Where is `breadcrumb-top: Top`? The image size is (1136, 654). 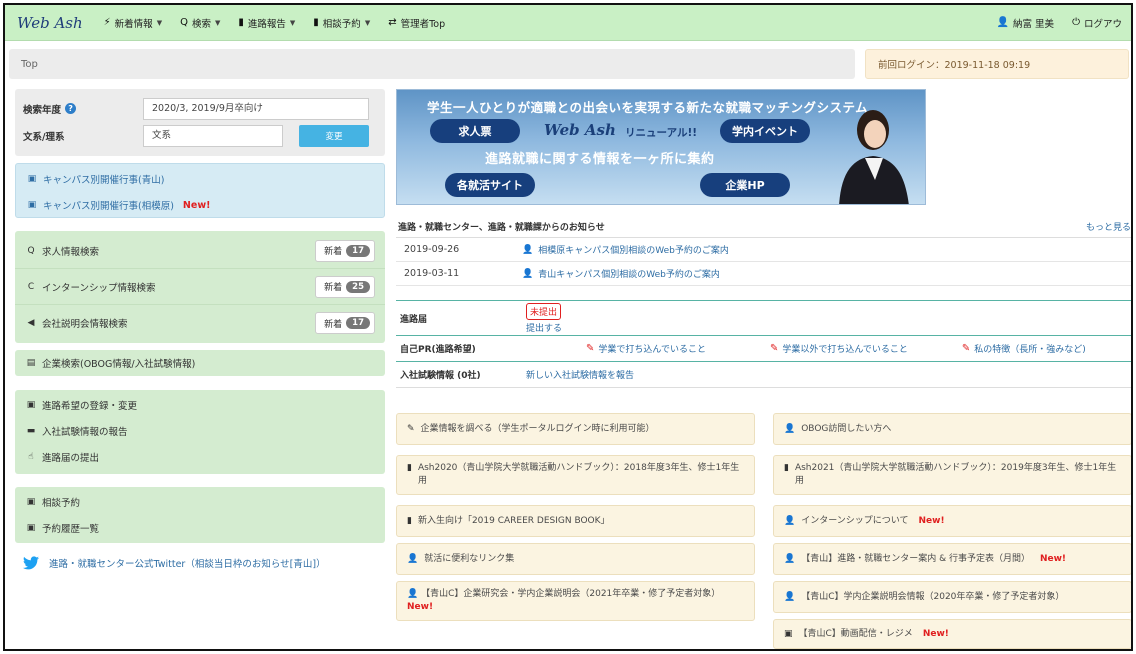 breadcrumb-top: Top is located at coordinates (29, 64).